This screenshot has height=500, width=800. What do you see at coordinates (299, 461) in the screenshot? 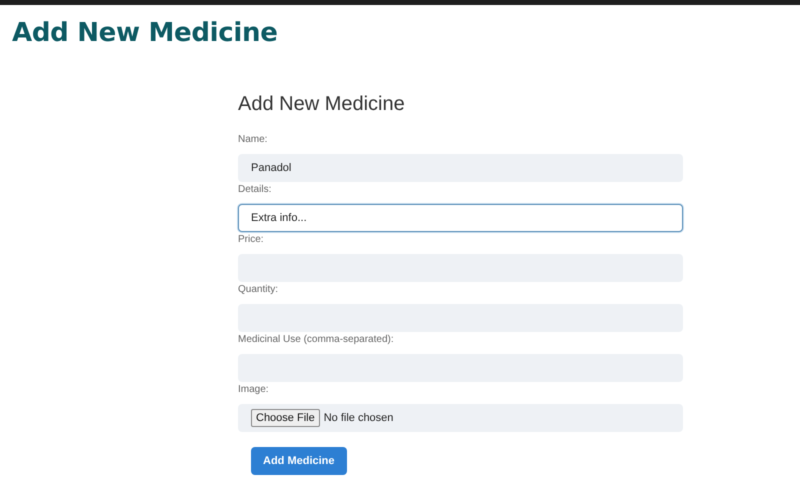
I see `add-medicine-button: Add Medicine` at bounding box center [299, 461].